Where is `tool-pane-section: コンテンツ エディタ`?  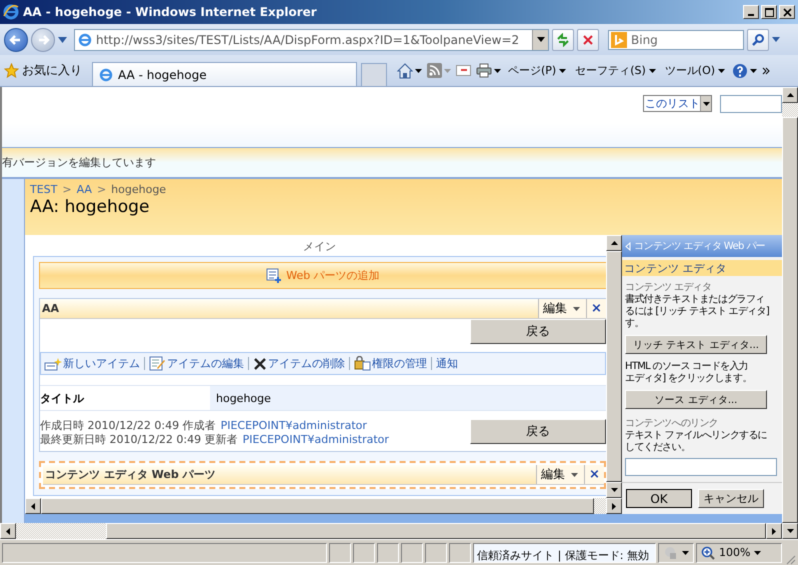
tool-pane-section: コンテンツ エディタ is located at coordinates (702, 268).